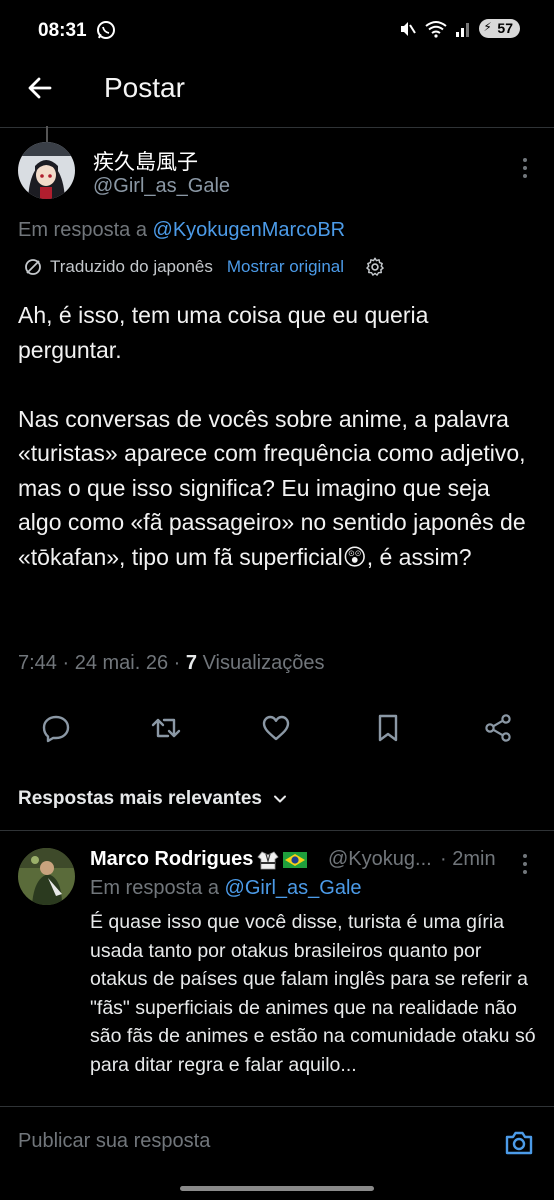  I want to click on reply-to-handle-link: @KyokugenMarcoBR, so click(249, 230).